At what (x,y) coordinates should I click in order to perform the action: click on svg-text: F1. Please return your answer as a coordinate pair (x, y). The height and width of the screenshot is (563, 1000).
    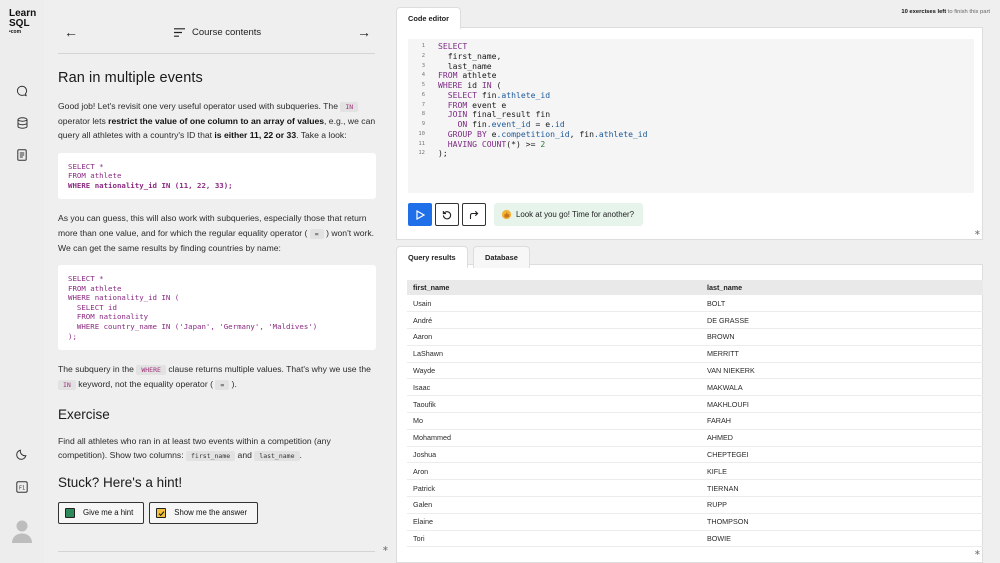
    Looking at the image, I should click on (22, 488).